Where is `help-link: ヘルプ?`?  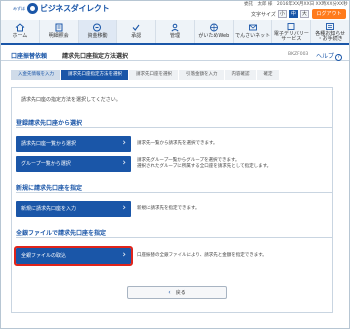
help-link: ヘルプ? is located at coordinates (329, 56).